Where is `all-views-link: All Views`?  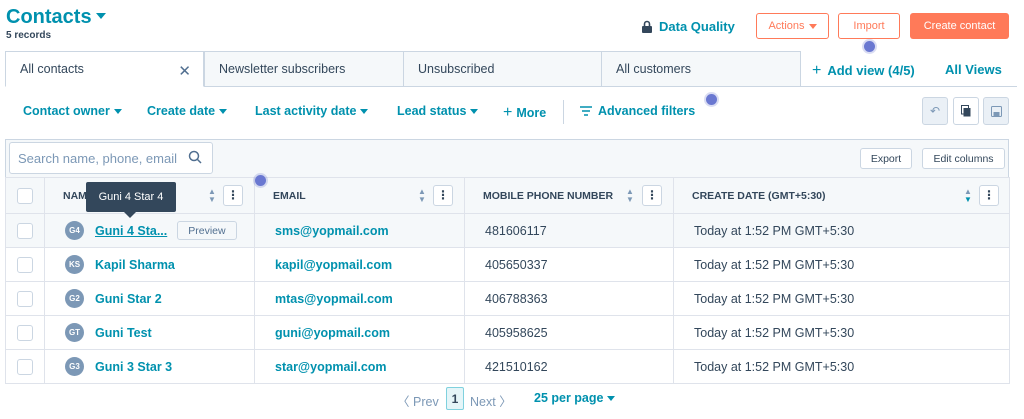
all-views-link: All Views is located at coordinates (973, 69).